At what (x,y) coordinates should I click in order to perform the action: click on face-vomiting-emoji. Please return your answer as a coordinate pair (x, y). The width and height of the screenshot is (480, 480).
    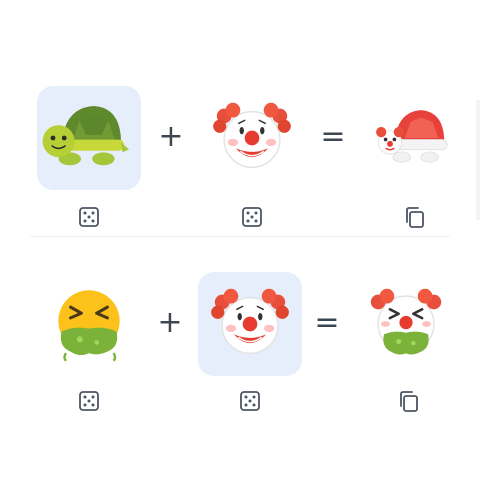
    Looking at the image, I should click on (89, 325).